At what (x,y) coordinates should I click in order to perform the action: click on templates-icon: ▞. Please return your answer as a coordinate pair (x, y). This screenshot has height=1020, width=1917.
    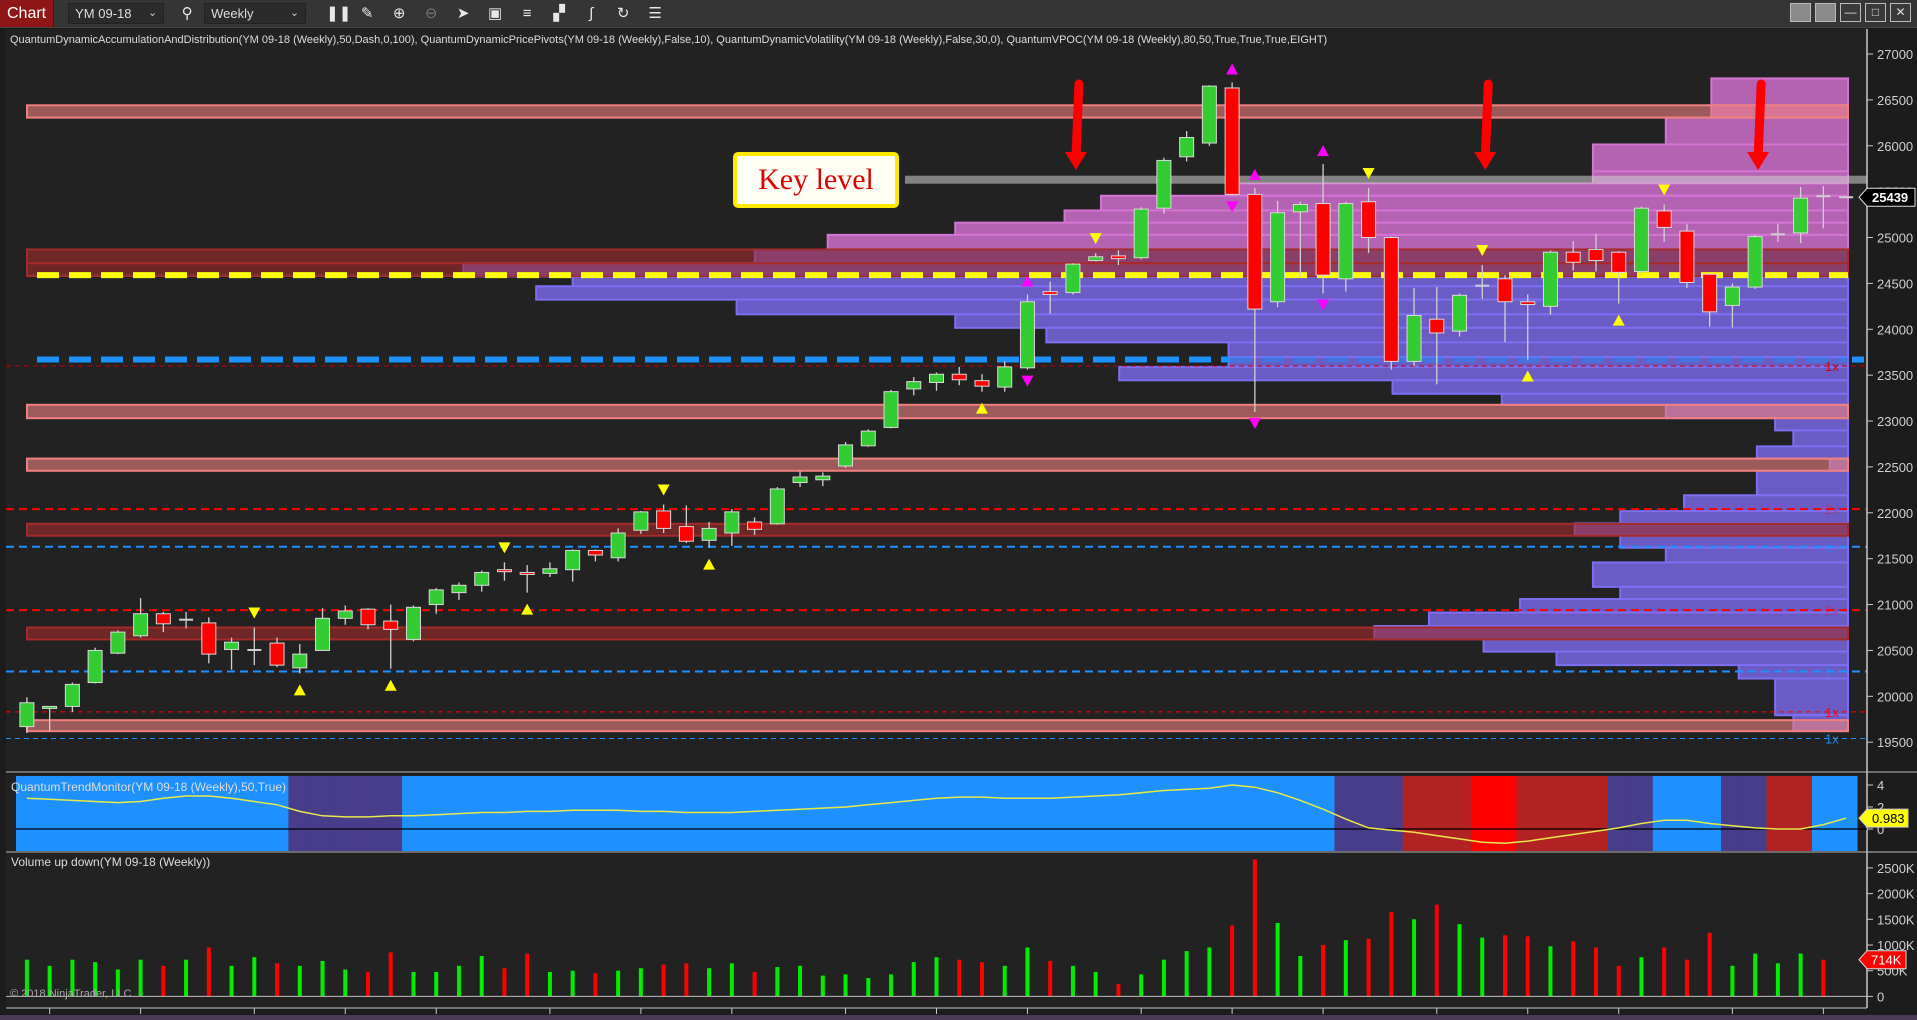
    Looking at the image, I should click on (559, 13).